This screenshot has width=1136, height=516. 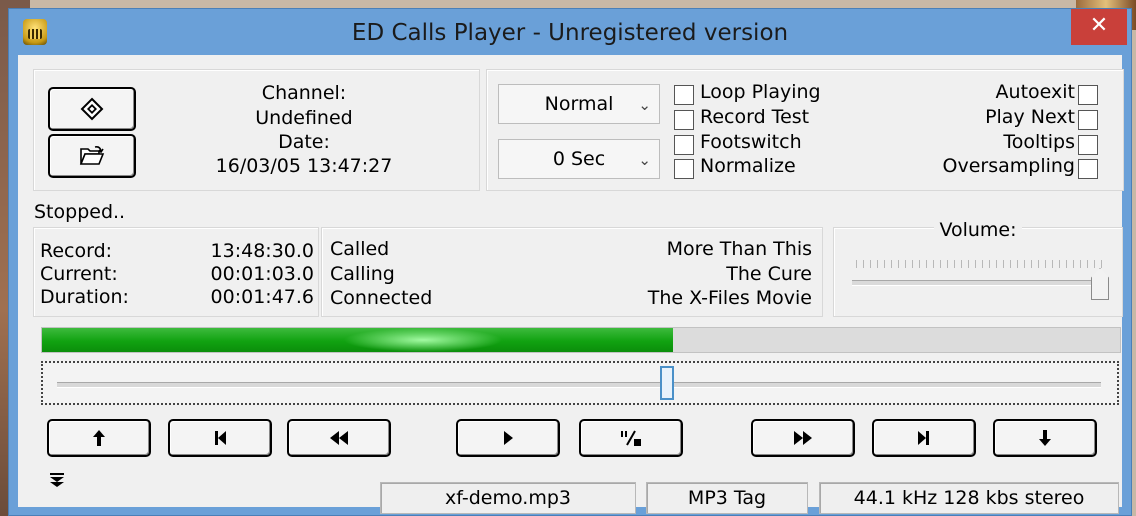 I want to click on play-next-checkbox, so click(x=1088, y=120).